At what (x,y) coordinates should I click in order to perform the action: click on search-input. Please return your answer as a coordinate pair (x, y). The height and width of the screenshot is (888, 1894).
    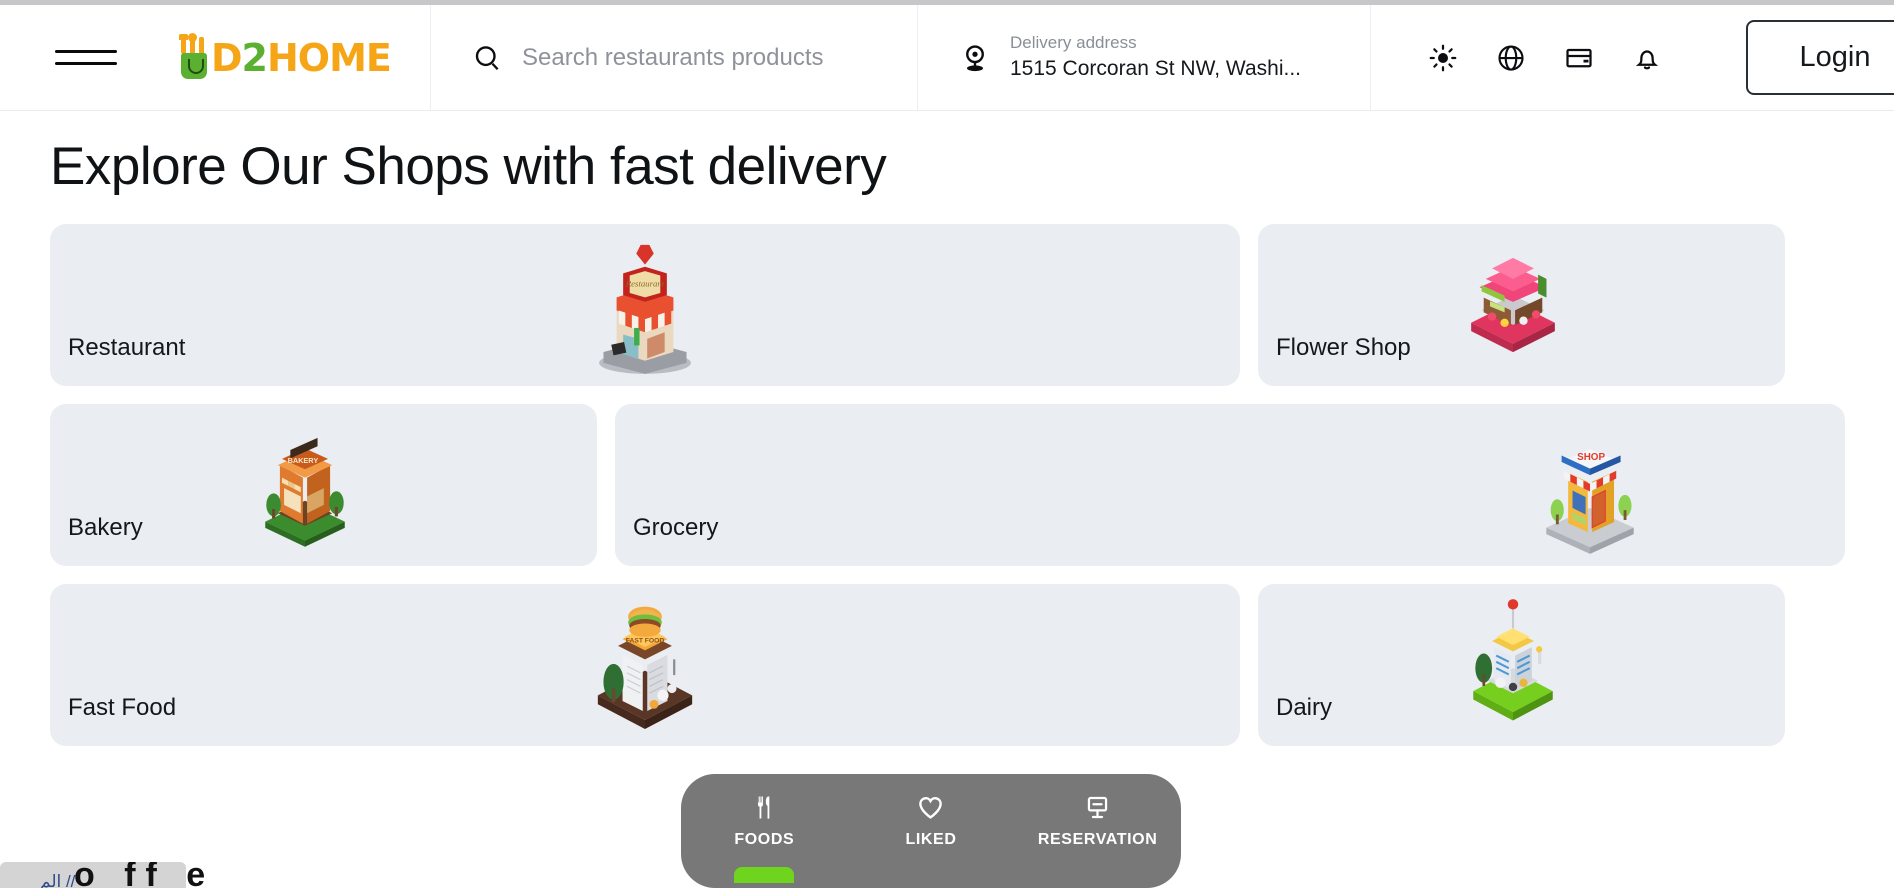
    Looking at the image, I should click on (717, 57).